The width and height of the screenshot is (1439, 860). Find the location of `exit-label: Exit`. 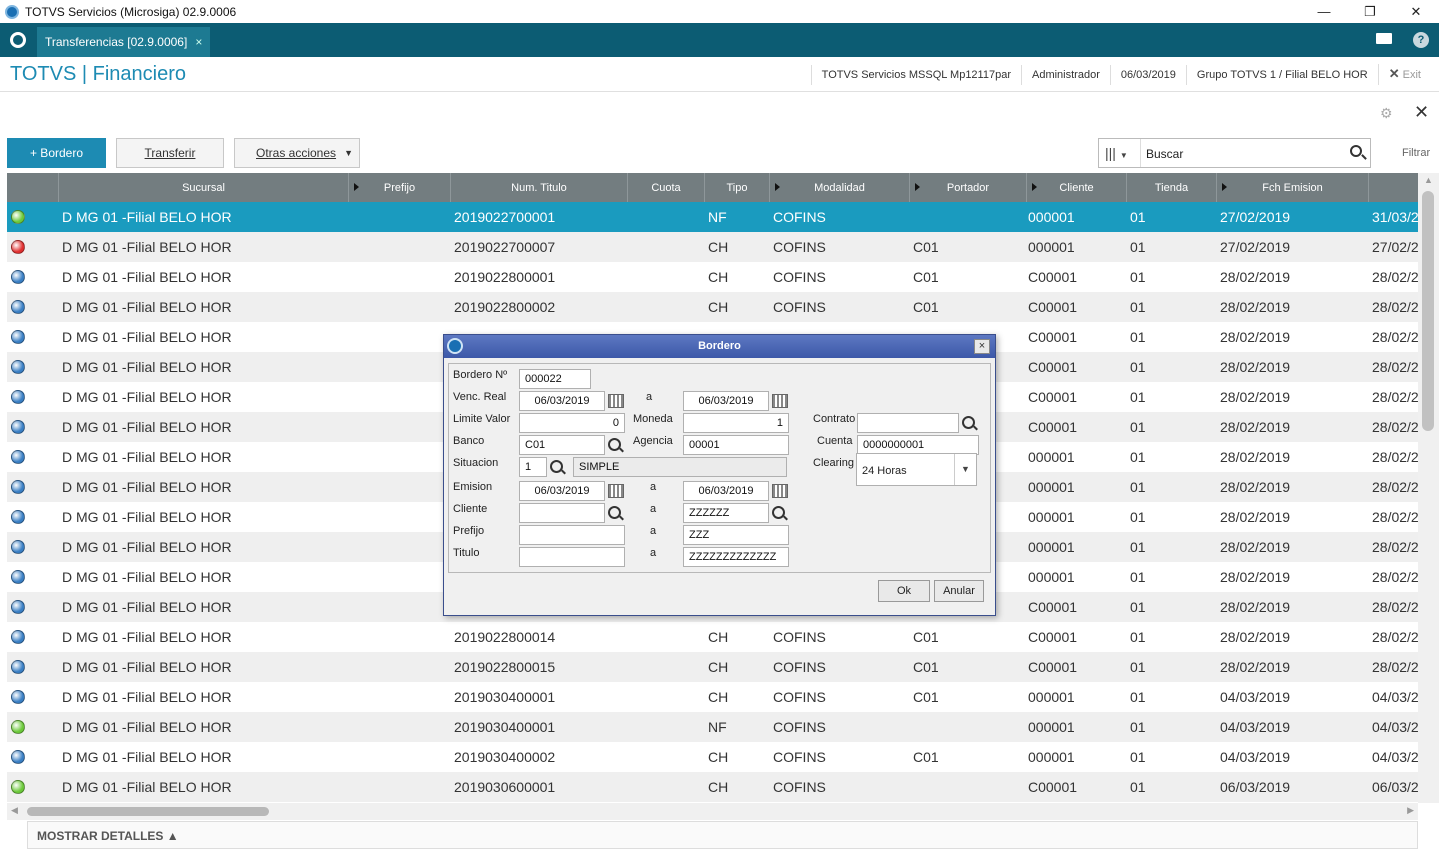

exit-label: Exit is located at coordinates (1411, 75).